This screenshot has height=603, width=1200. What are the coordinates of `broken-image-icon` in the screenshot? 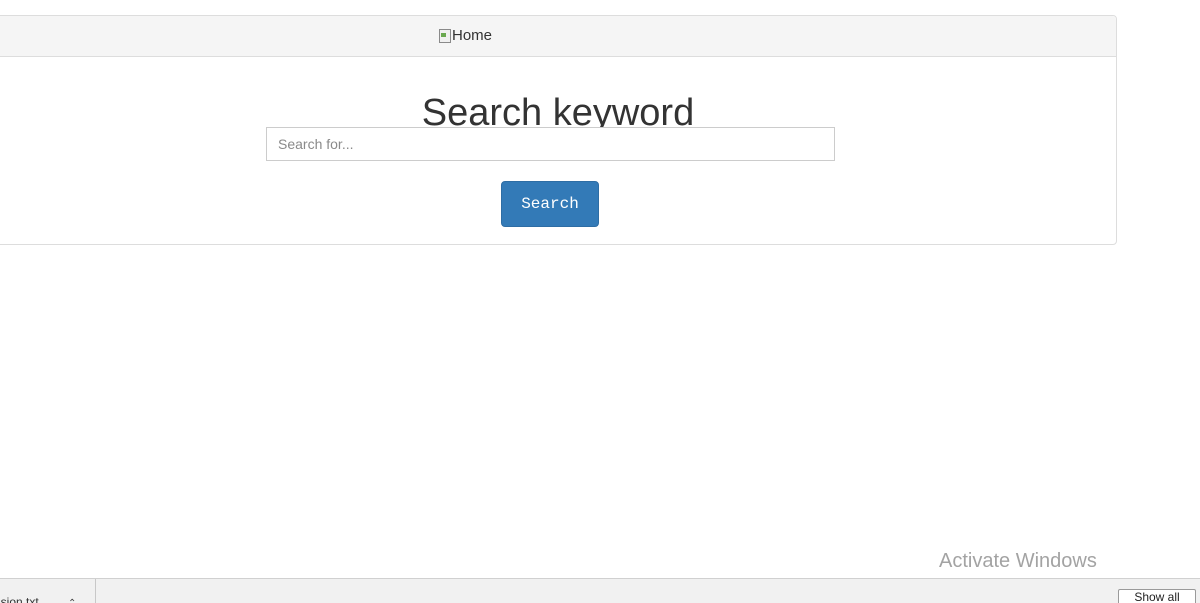 It's located at (445, 36).